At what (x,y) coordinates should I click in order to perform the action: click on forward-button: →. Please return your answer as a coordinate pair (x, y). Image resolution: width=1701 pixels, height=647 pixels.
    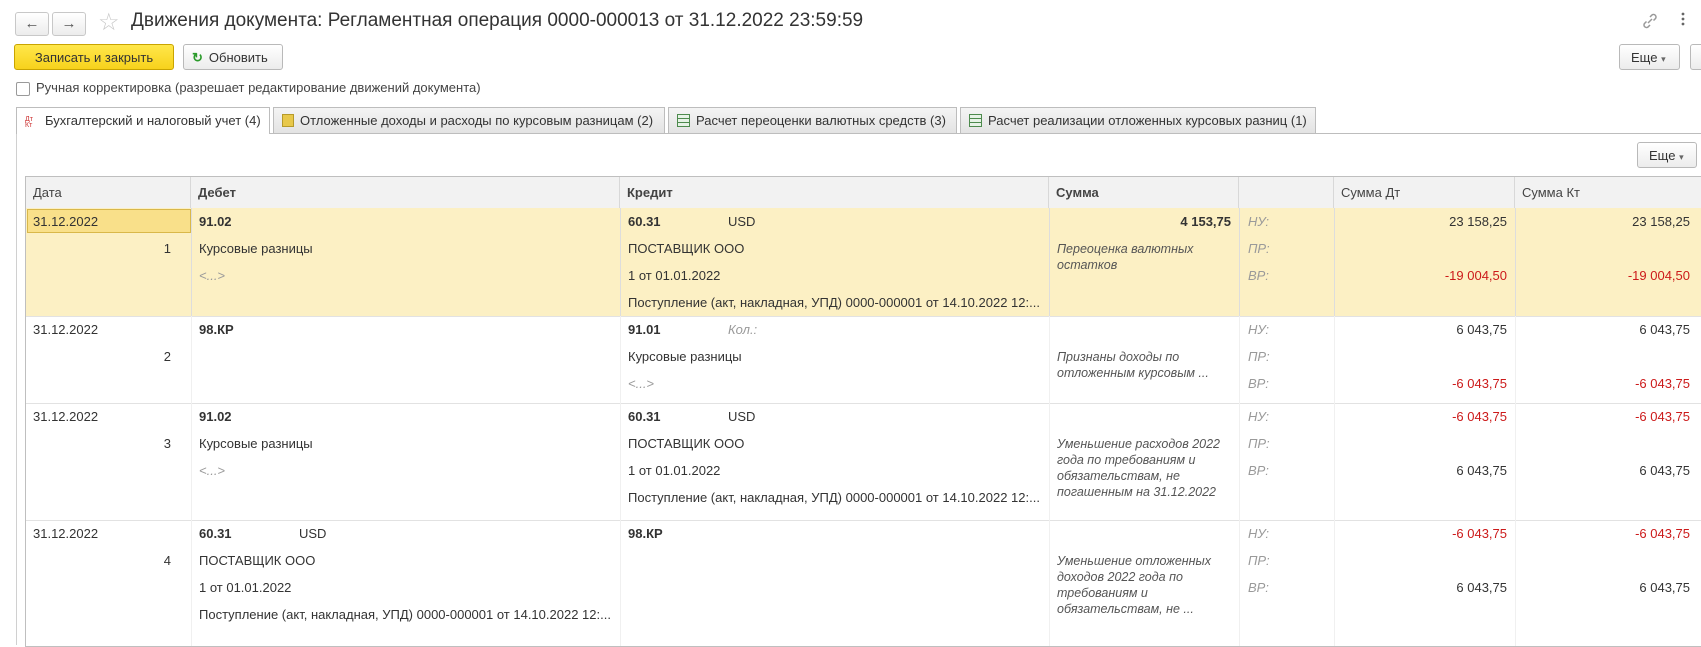
    Looking at the image, I should click on (69, 24).